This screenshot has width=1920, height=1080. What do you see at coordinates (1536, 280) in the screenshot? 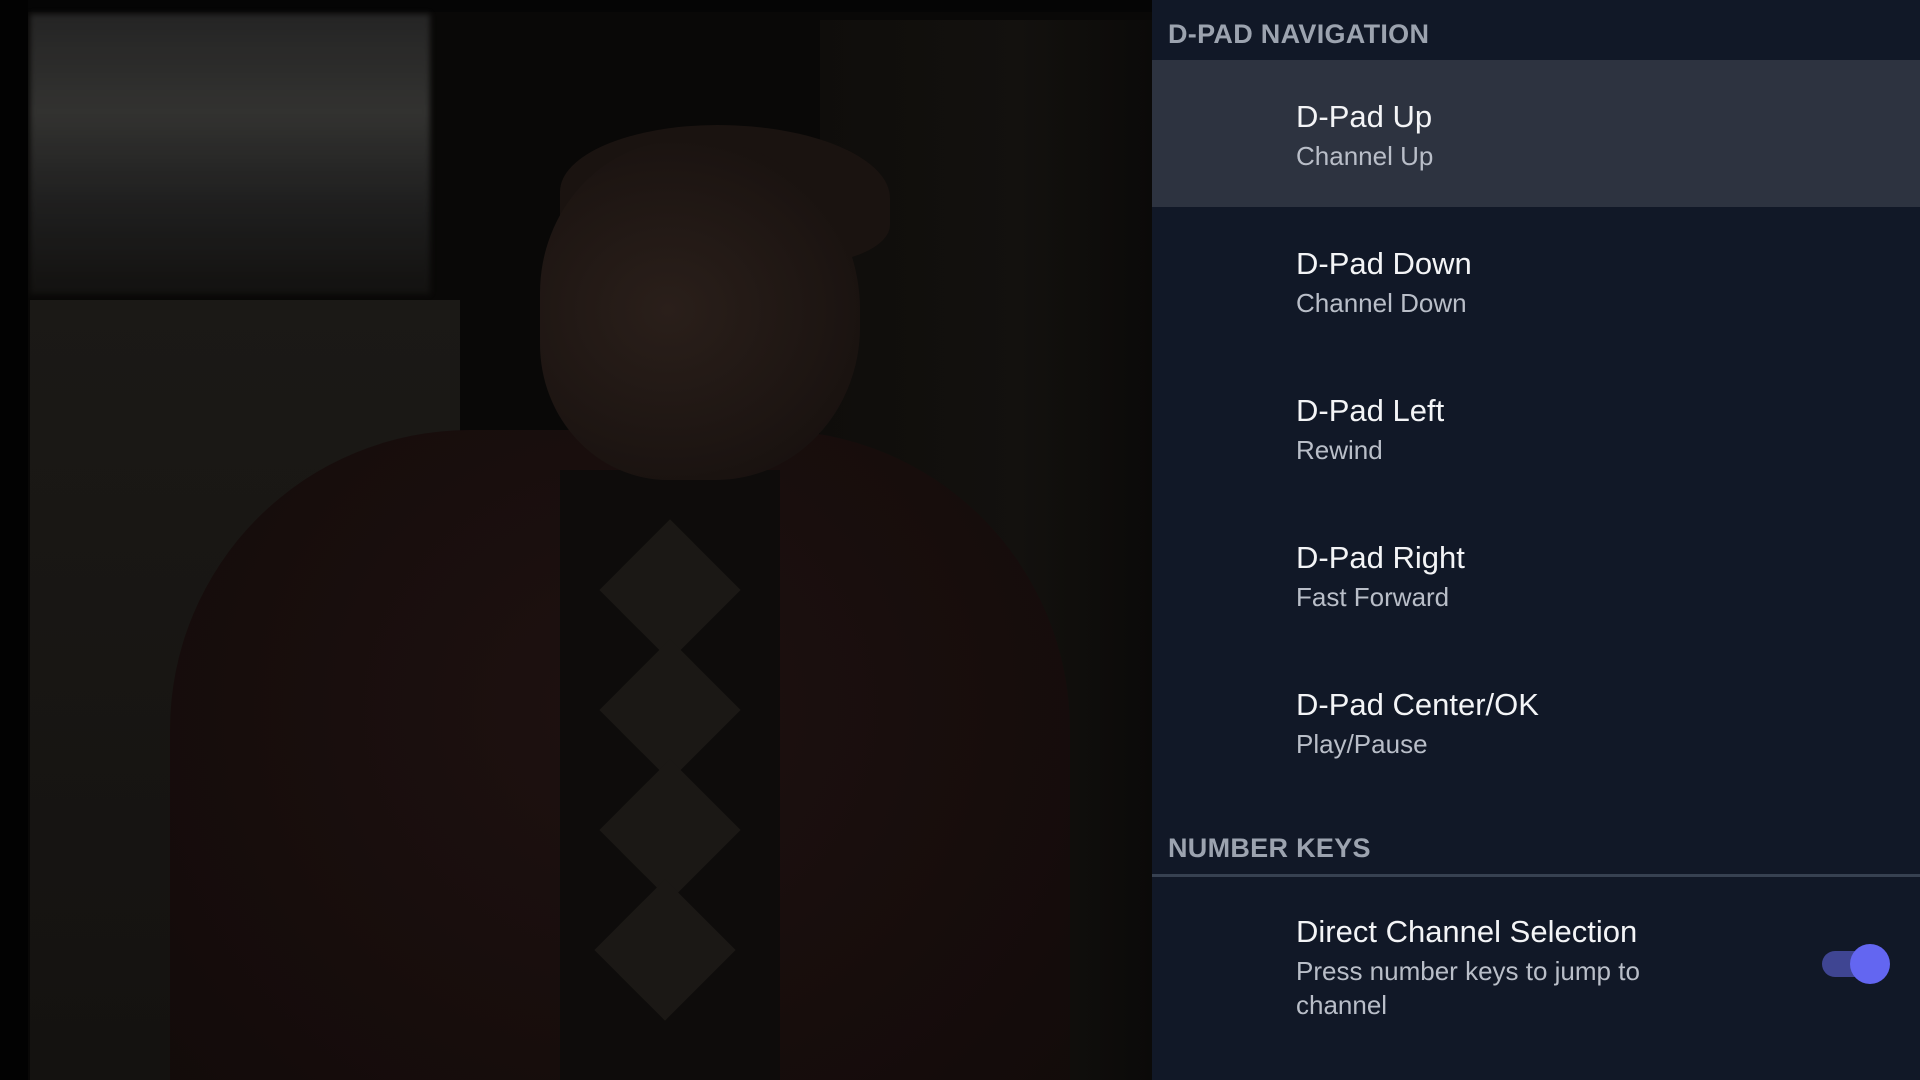
I see `setting-item-dpad-down: D-Pad Down Channel Down` at bounding box center [1536, 280].